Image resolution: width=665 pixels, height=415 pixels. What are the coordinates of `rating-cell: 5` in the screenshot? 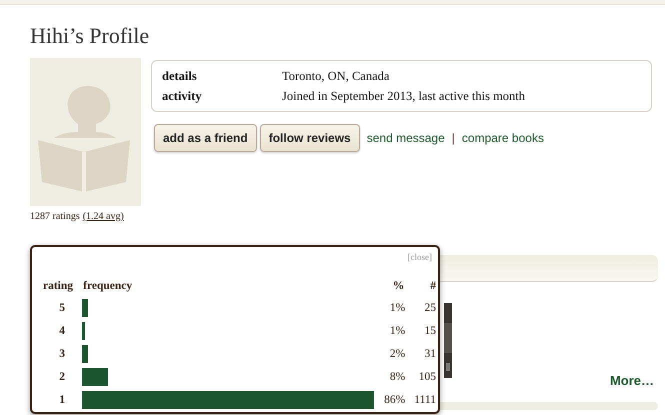 It's located at (62, 307).